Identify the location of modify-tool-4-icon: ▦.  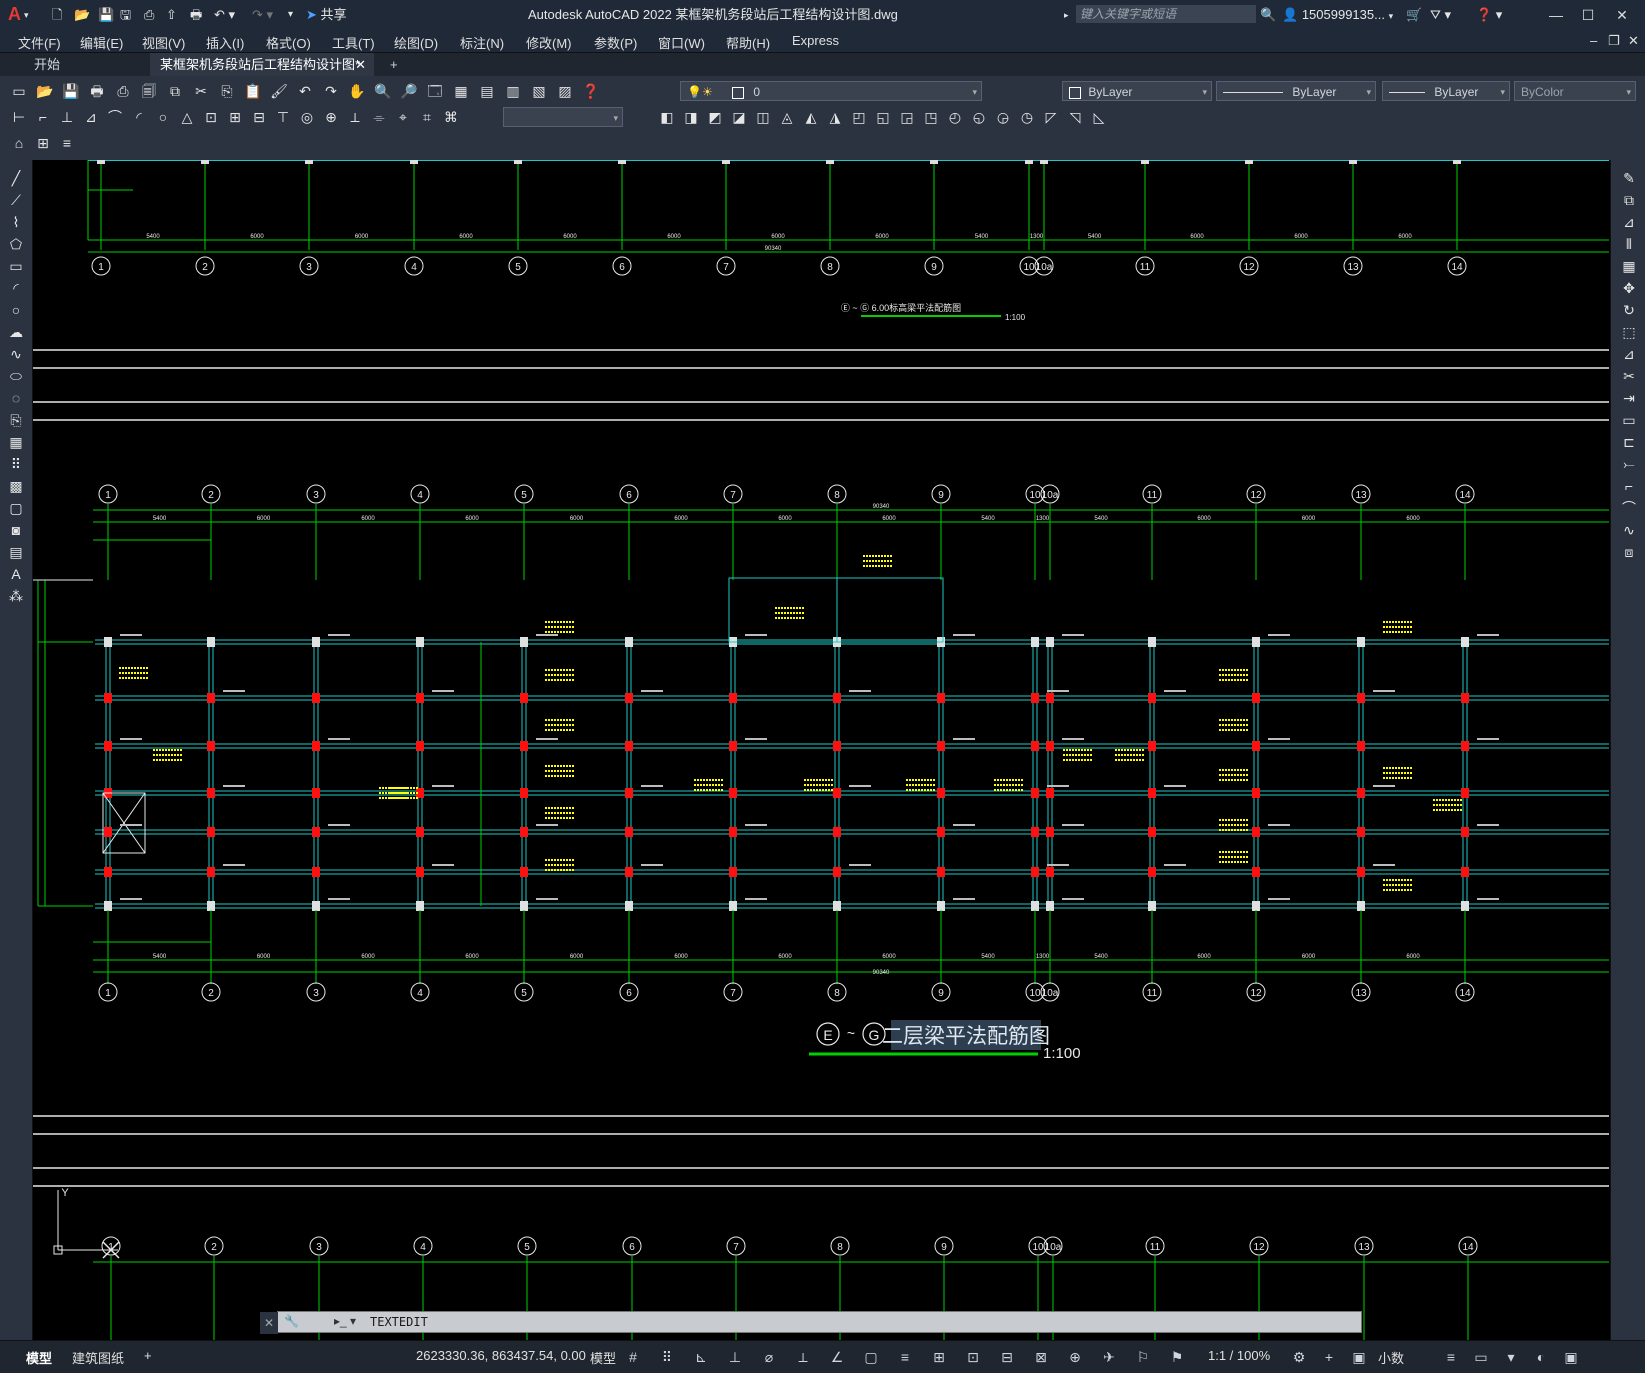
(1629, 266).